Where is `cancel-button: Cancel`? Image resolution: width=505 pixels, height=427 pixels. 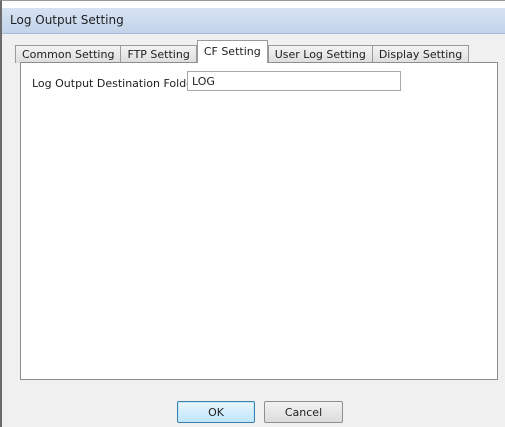
cancel-button: Cancel is located at coordinates (303, 412).